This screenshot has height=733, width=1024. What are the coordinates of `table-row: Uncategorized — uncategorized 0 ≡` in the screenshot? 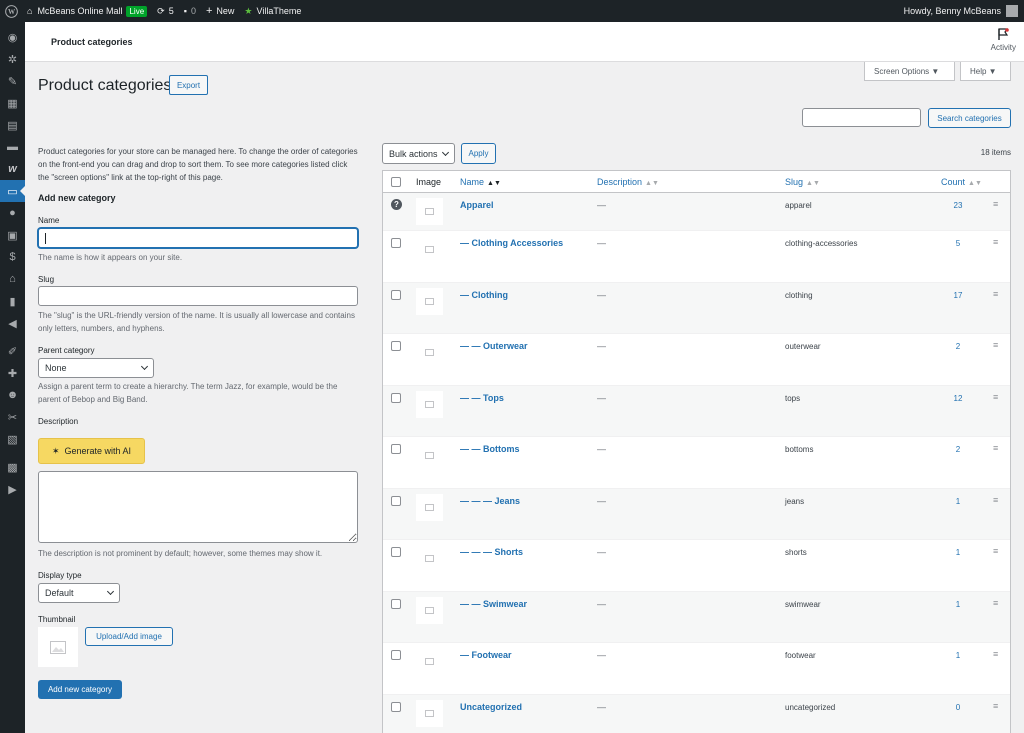 It's located at (696, 714).